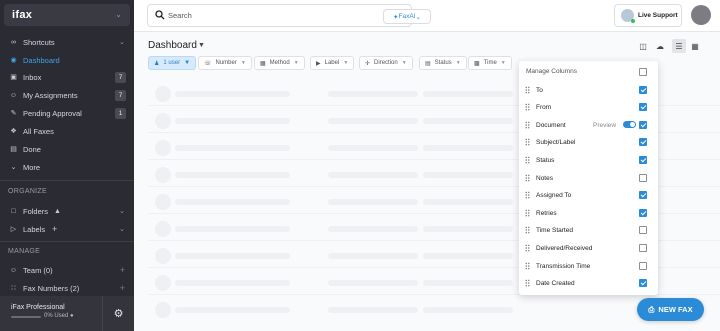  What do you see at coordinates (13, 149) in the screenshot?
I see `done-icon: ▤` at bounding box center [13, 149].